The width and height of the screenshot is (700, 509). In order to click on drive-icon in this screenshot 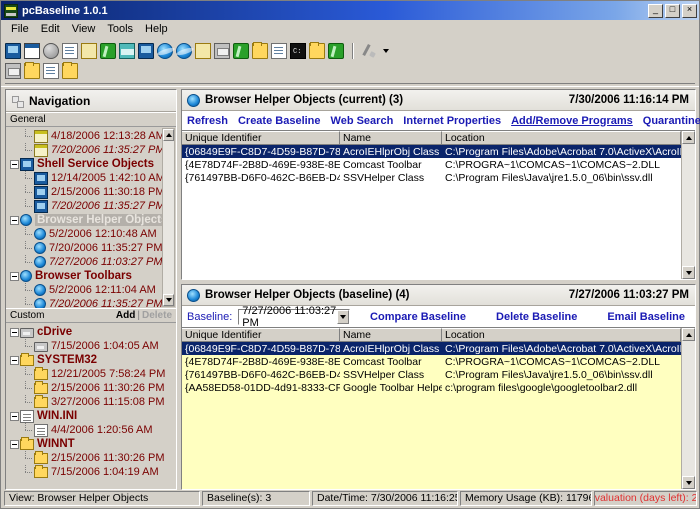, I will do `click(13, 71)`.